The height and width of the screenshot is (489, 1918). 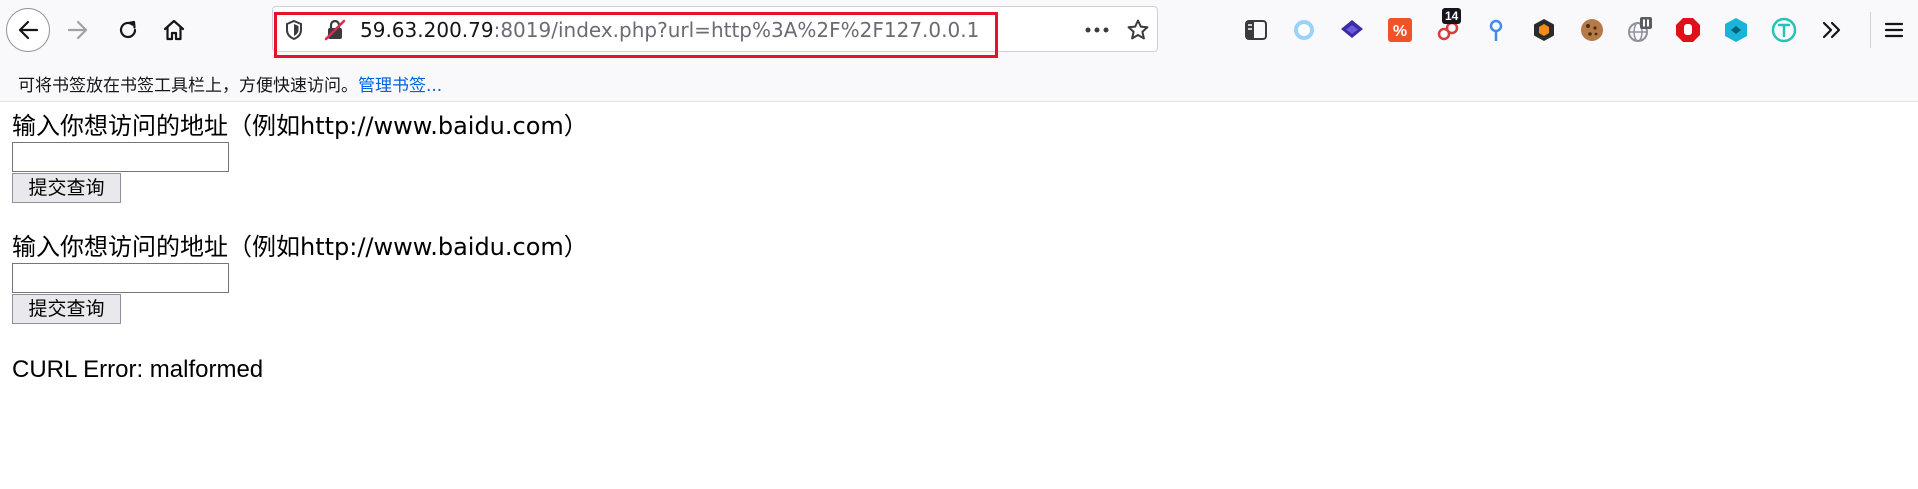 I want to click on layers-icon, so click(x=1352, y=29).